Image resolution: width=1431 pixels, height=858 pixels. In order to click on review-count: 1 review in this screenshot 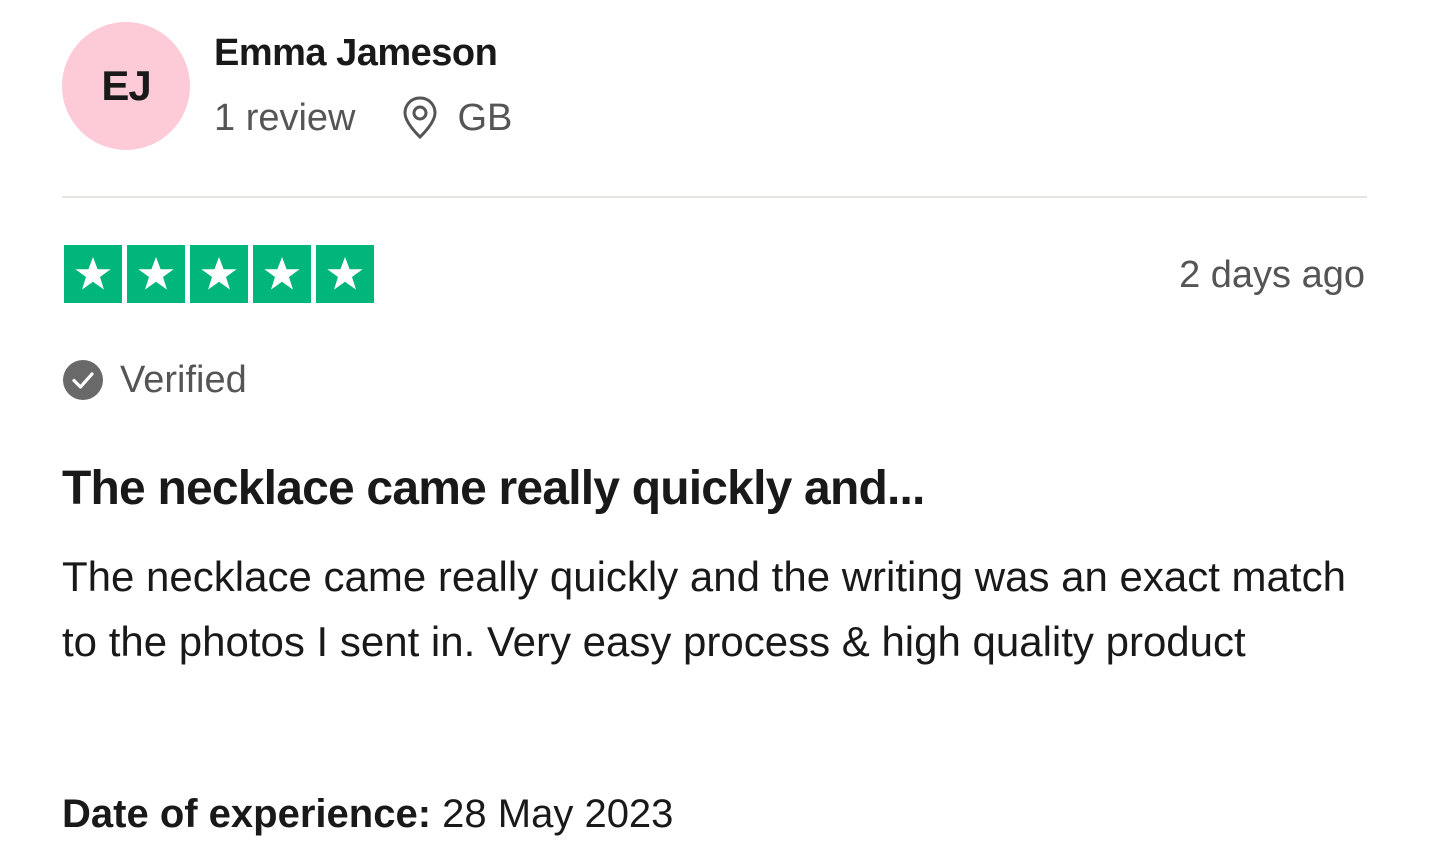, I will do `click(285, 117)`.